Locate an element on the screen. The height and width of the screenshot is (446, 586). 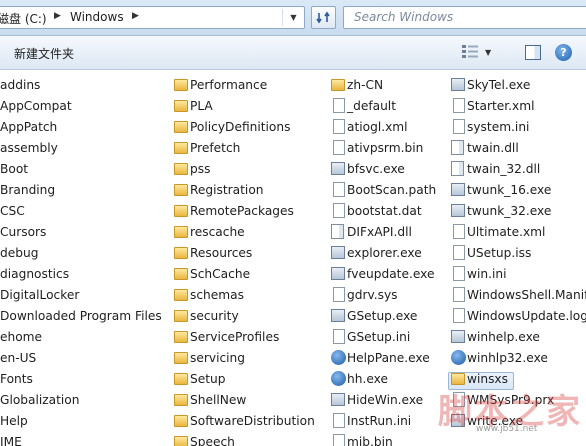
address-dropdown-icon: ▼ is located at coordinates (293, 17).